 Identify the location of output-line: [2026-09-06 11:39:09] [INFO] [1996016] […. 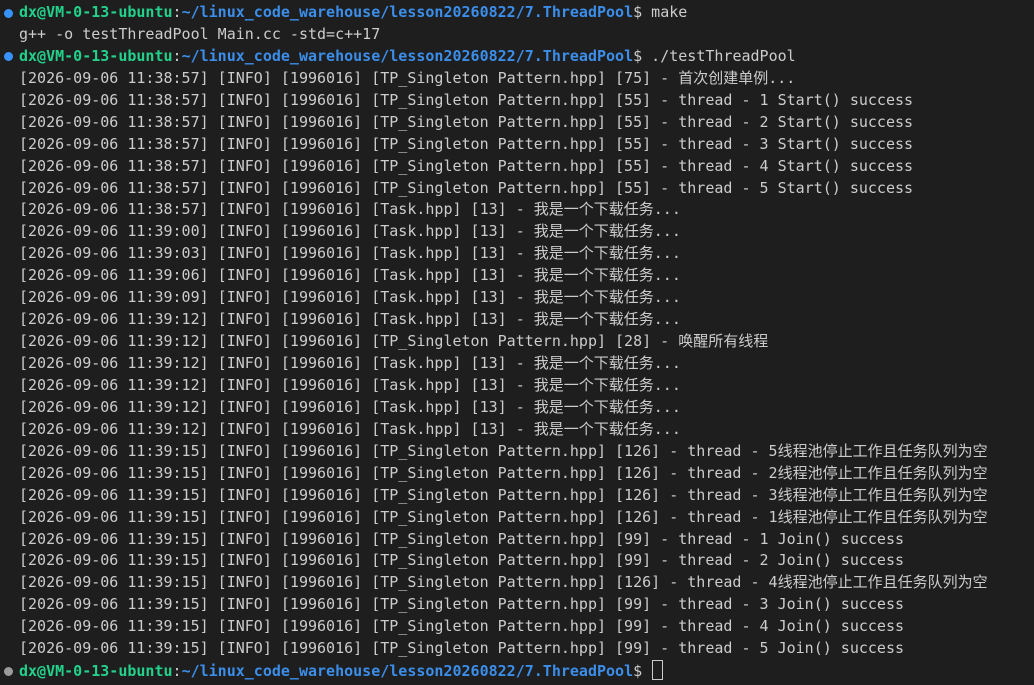
(517, 298).